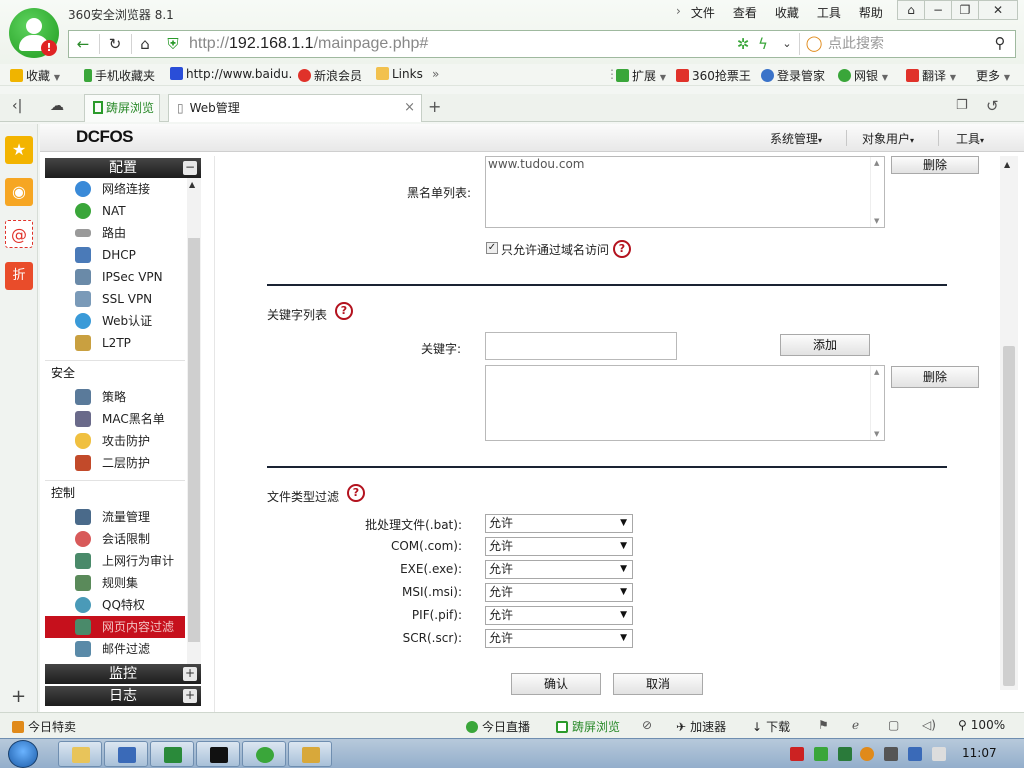 This screenshot has height=768, width=1024. I want to click on skin-icon: ⌂, so click(911, 10).